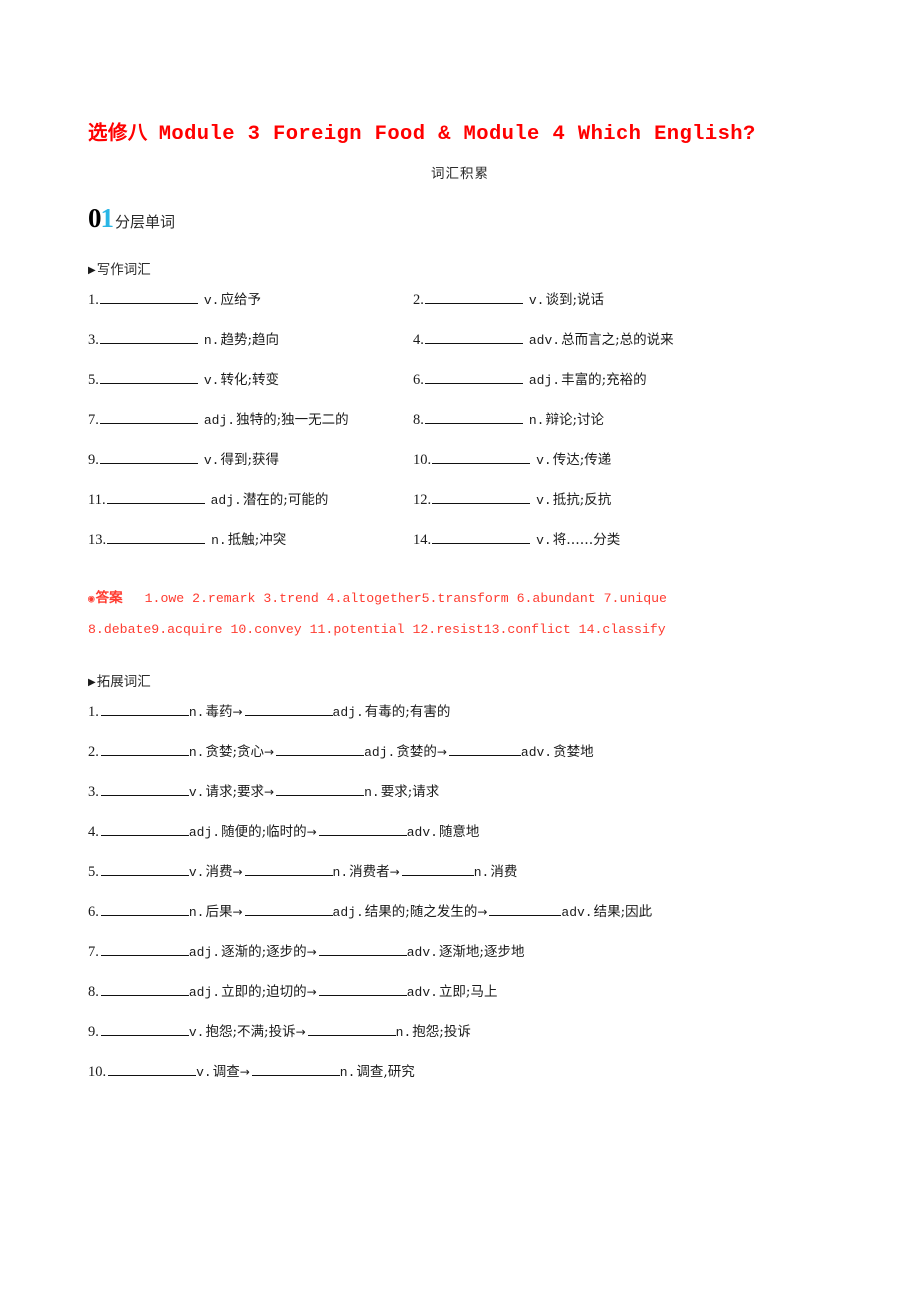  Describe the element at coordinates (582, 499) in the screenshot. I see `vocab-meaning: 抵抗;反抗` at that location.